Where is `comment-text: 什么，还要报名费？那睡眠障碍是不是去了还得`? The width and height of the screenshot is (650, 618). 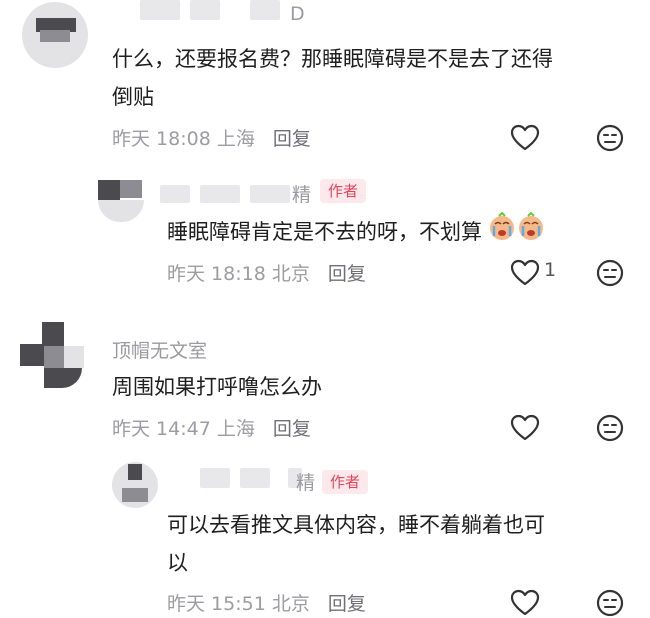
comment-text: 什么，还要报名费？那睡眠障碍是不是去了还得 is located at coordinates (332, 59).